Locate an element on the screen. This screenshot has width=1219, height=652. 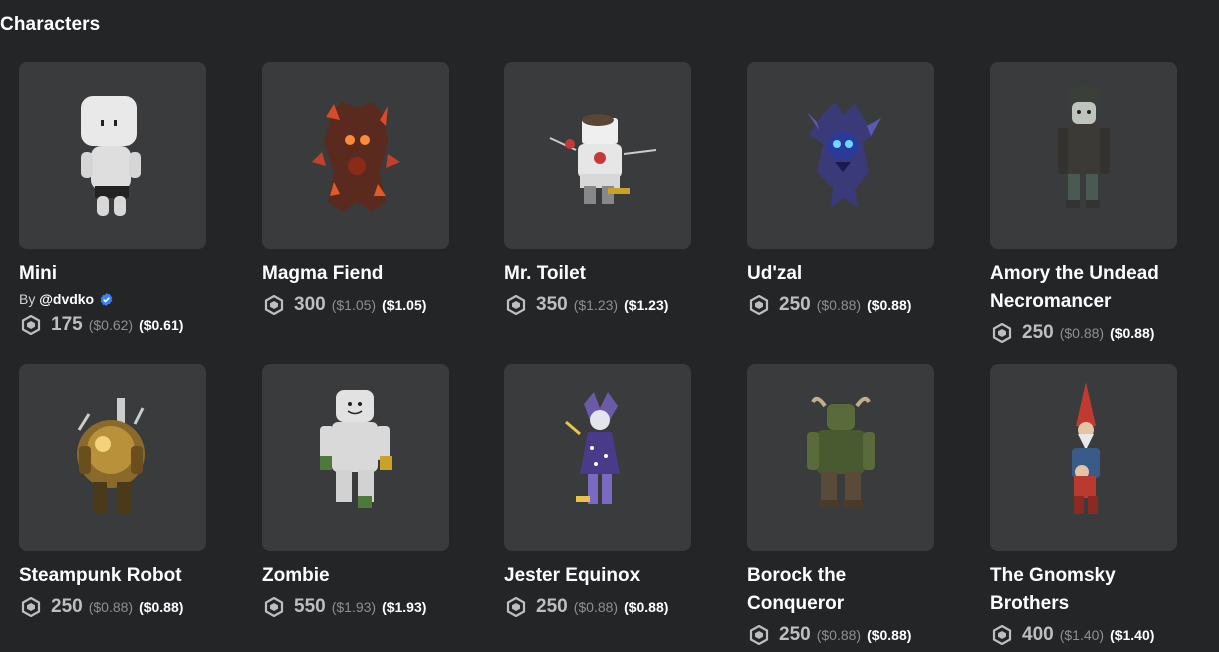
item-name: Magma Fiend is located at coordinates (357, 274).